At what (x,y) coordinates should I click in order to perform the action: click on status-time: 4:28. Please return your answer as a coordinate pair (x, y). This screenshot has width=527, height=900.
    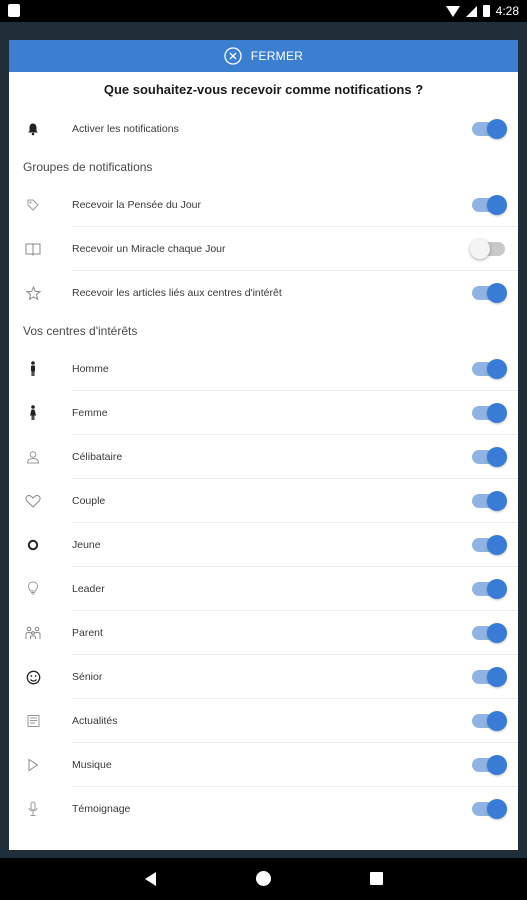
    Looking at the image, I should click on (507, 11).